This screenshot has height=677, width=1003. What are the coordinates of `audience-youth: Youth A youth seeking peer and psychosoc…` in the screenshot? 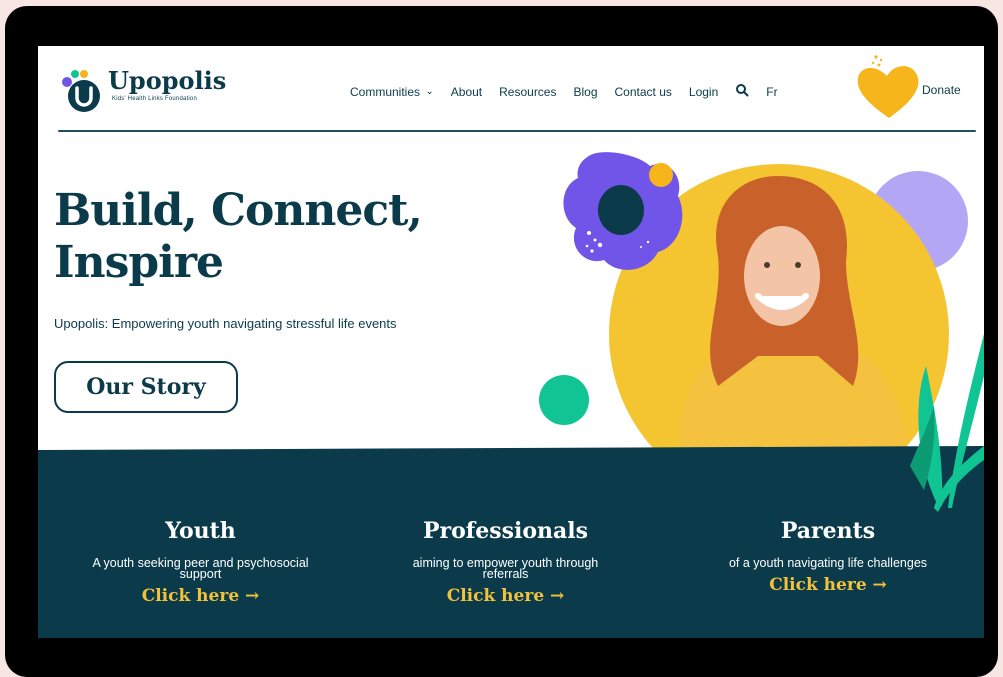 It's located at (200, 562).